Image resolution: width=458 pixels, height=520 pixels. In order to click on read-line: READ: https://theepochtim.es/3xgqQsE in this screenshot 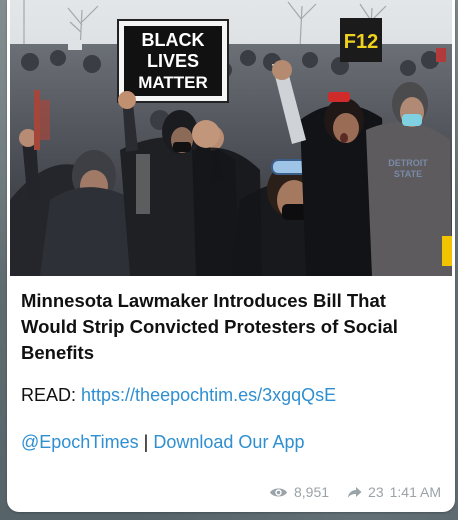, I will do `click(231, 395)`.